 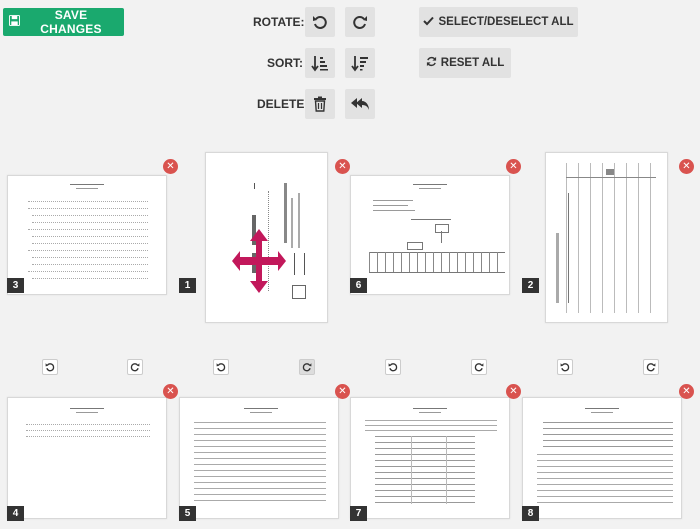 What do you see at coordinates (279, 22) in the screenshot?
I see `rotate-label: ROTATE:` at bounding box center [279, 22].